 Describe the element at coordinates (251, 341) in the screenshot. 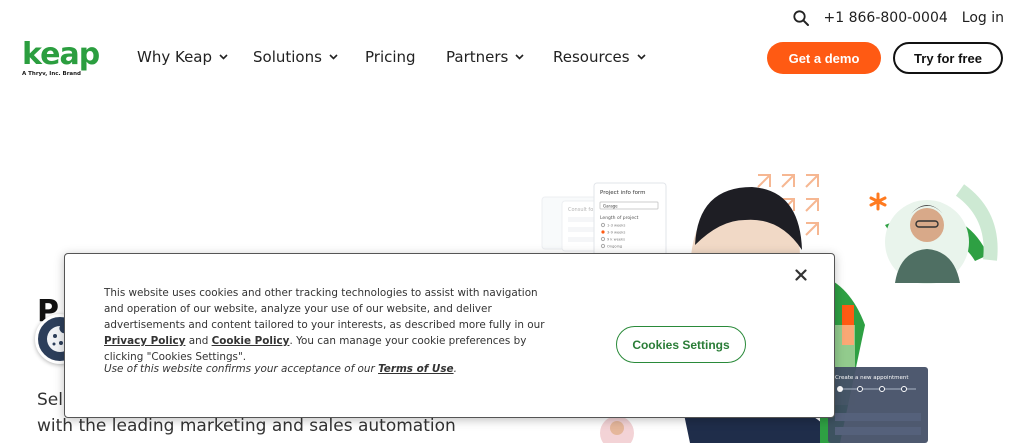

I see `cookie-policy-link: Cookie Policy` at that location.